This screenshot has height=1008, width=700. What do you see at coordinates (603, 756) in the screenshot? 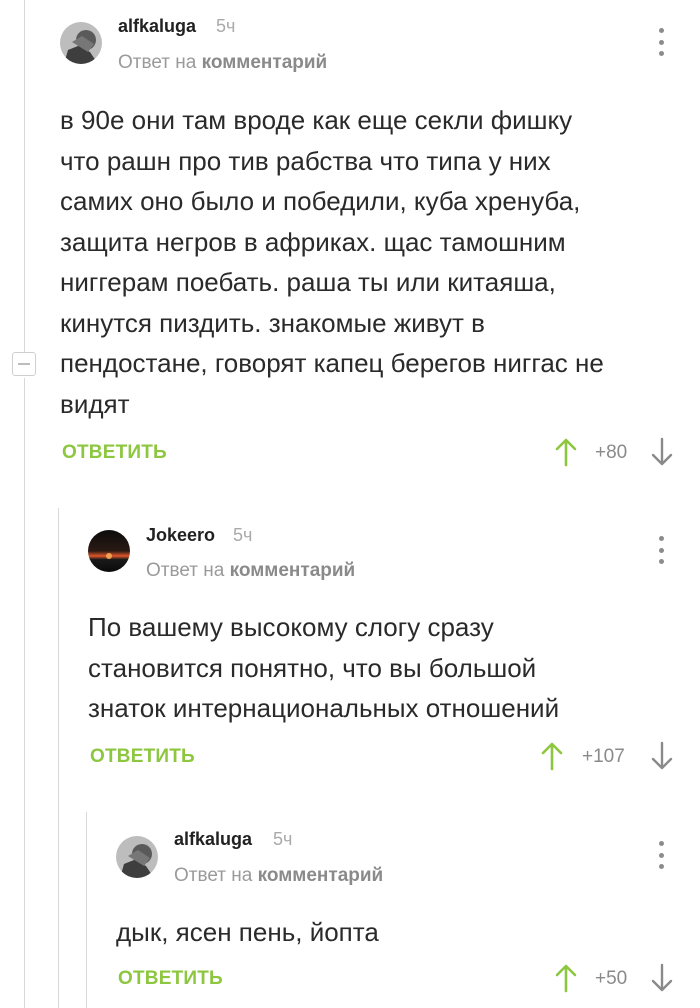
I see `rating-value: +107` at bounding box center [603, 756].